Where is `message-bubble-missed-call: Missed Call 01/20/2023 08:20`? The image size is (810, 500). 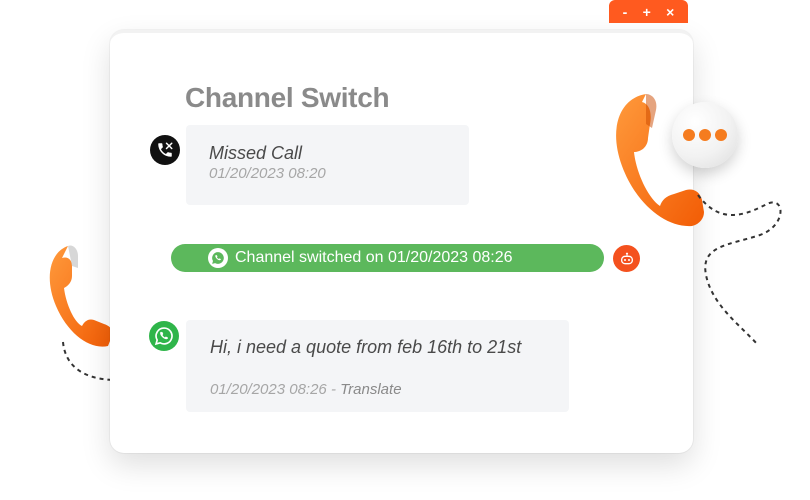 message-bubble-missed-call: Missed Call 01/20/2023 08:20 is located at coordinates (327, 165).